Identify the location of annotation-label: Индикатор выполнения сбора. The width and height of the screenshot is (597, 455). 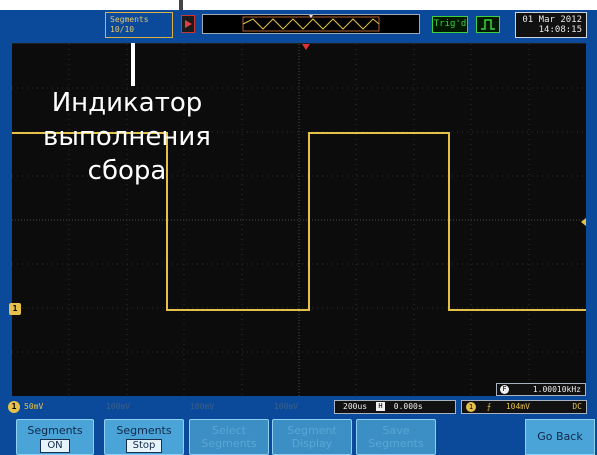
(127, 137).